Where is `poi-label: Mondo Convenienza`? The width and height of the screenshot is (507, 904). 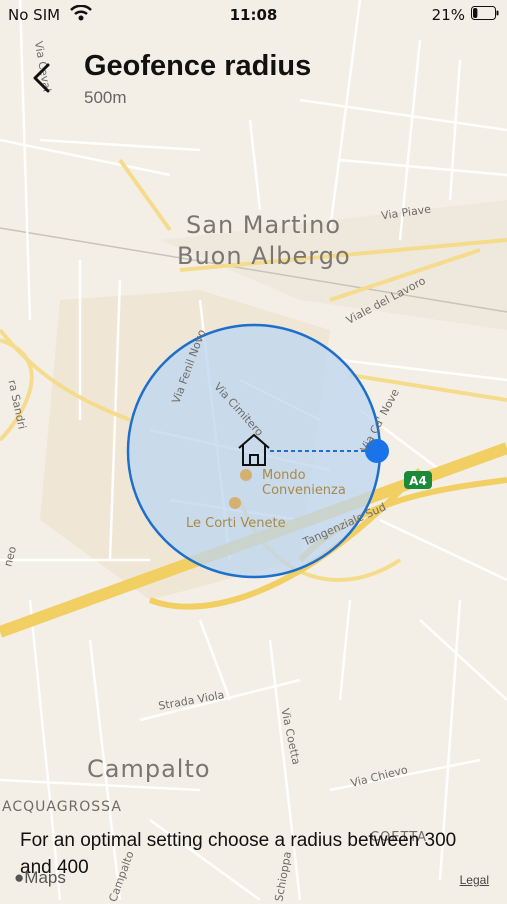
poi-label: Mondo Convenienza is located at coordinates (304, 483).